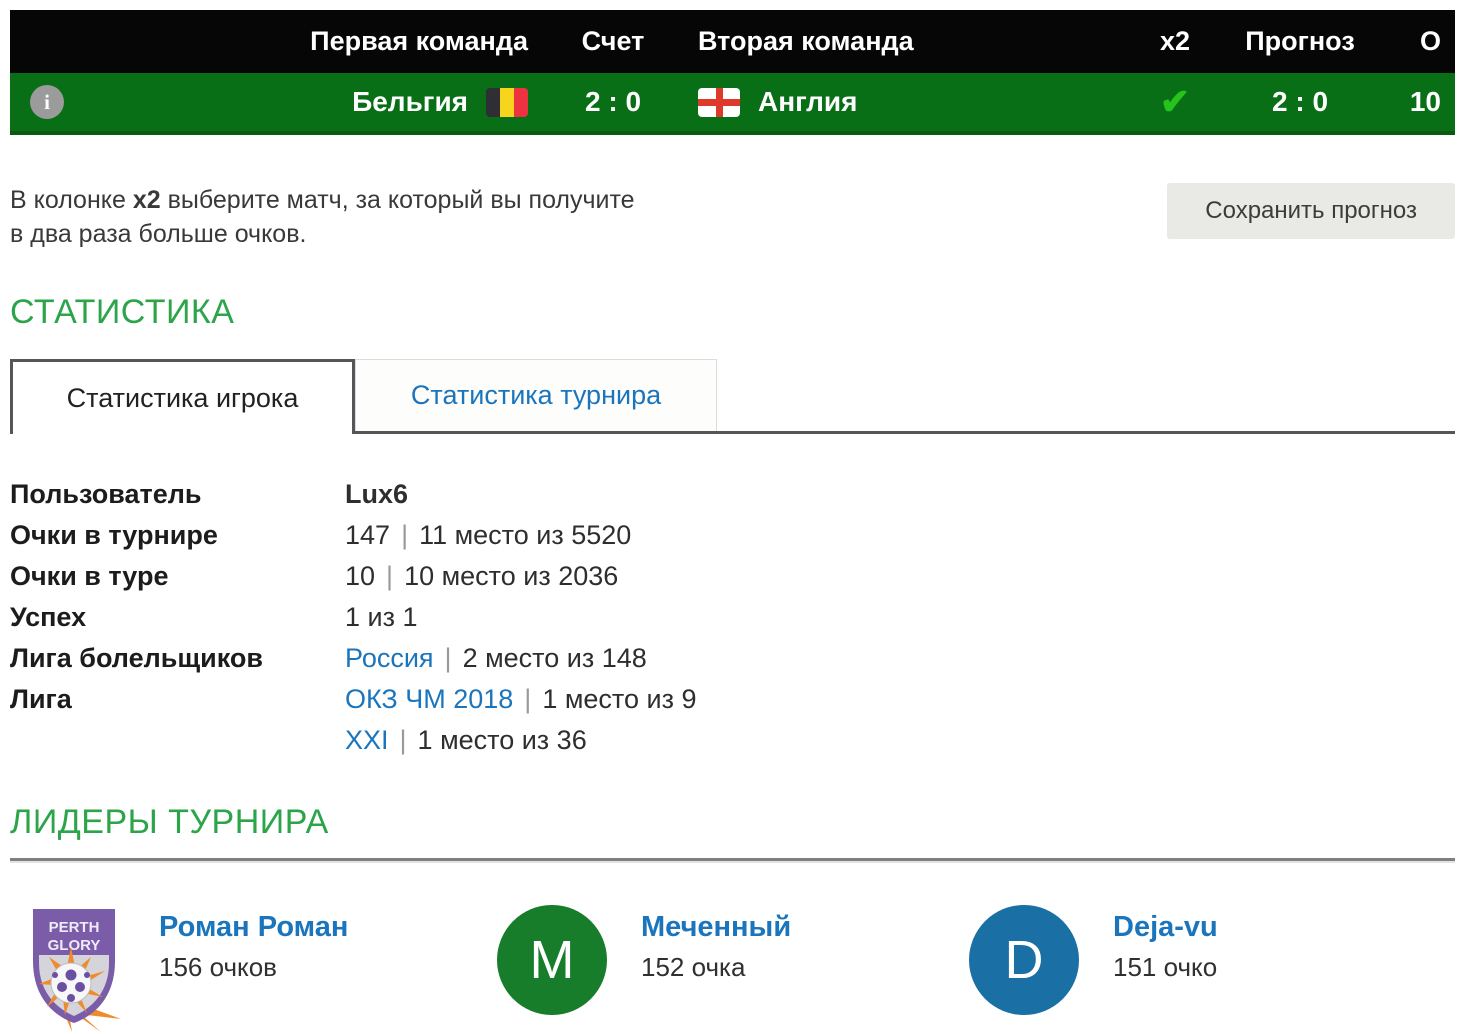 The height and width of the screenshot is (1034, 1460). I want to click on fan-league-link: Россия, so click(389, 658).